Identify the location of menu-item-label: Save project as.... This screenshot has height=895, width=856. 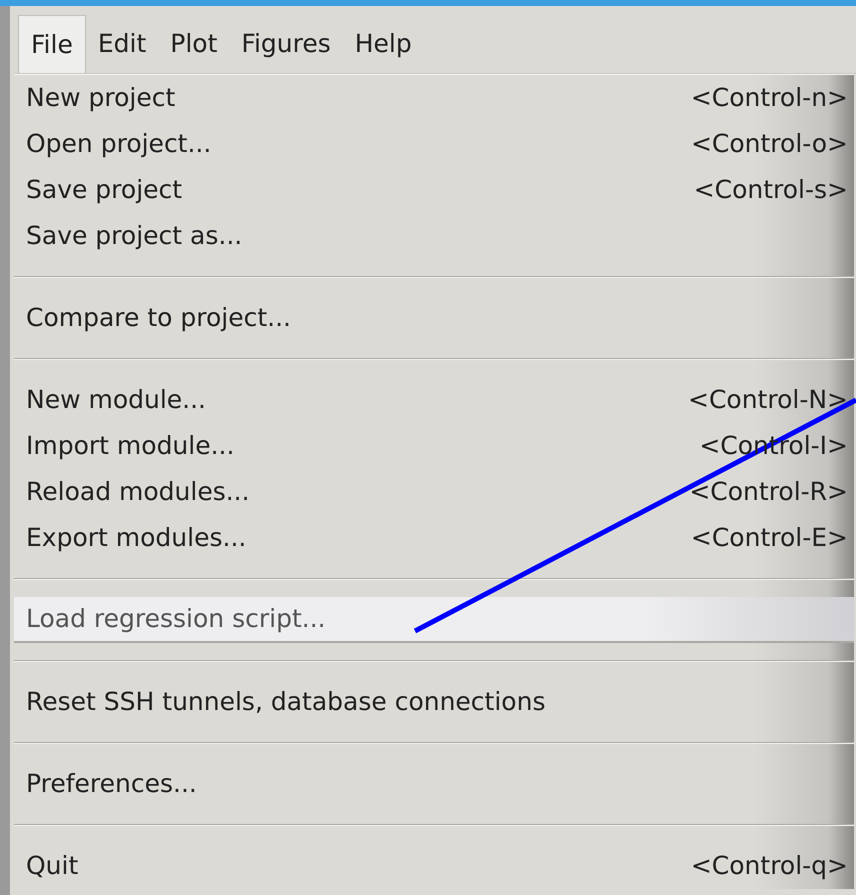
(134, 236).